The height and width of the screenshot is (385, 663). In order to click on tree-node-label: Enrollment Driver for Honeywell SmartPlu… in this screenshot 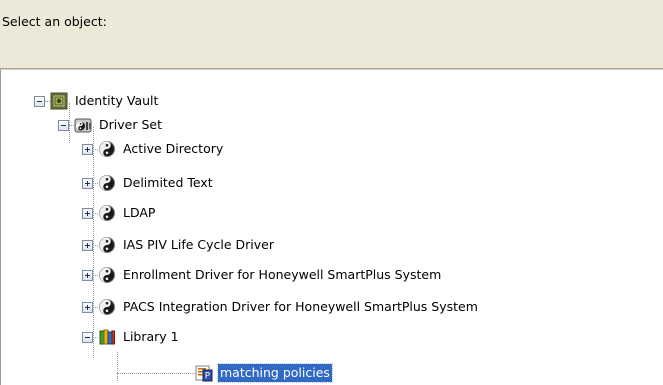, I will do `click(282, 274)`.